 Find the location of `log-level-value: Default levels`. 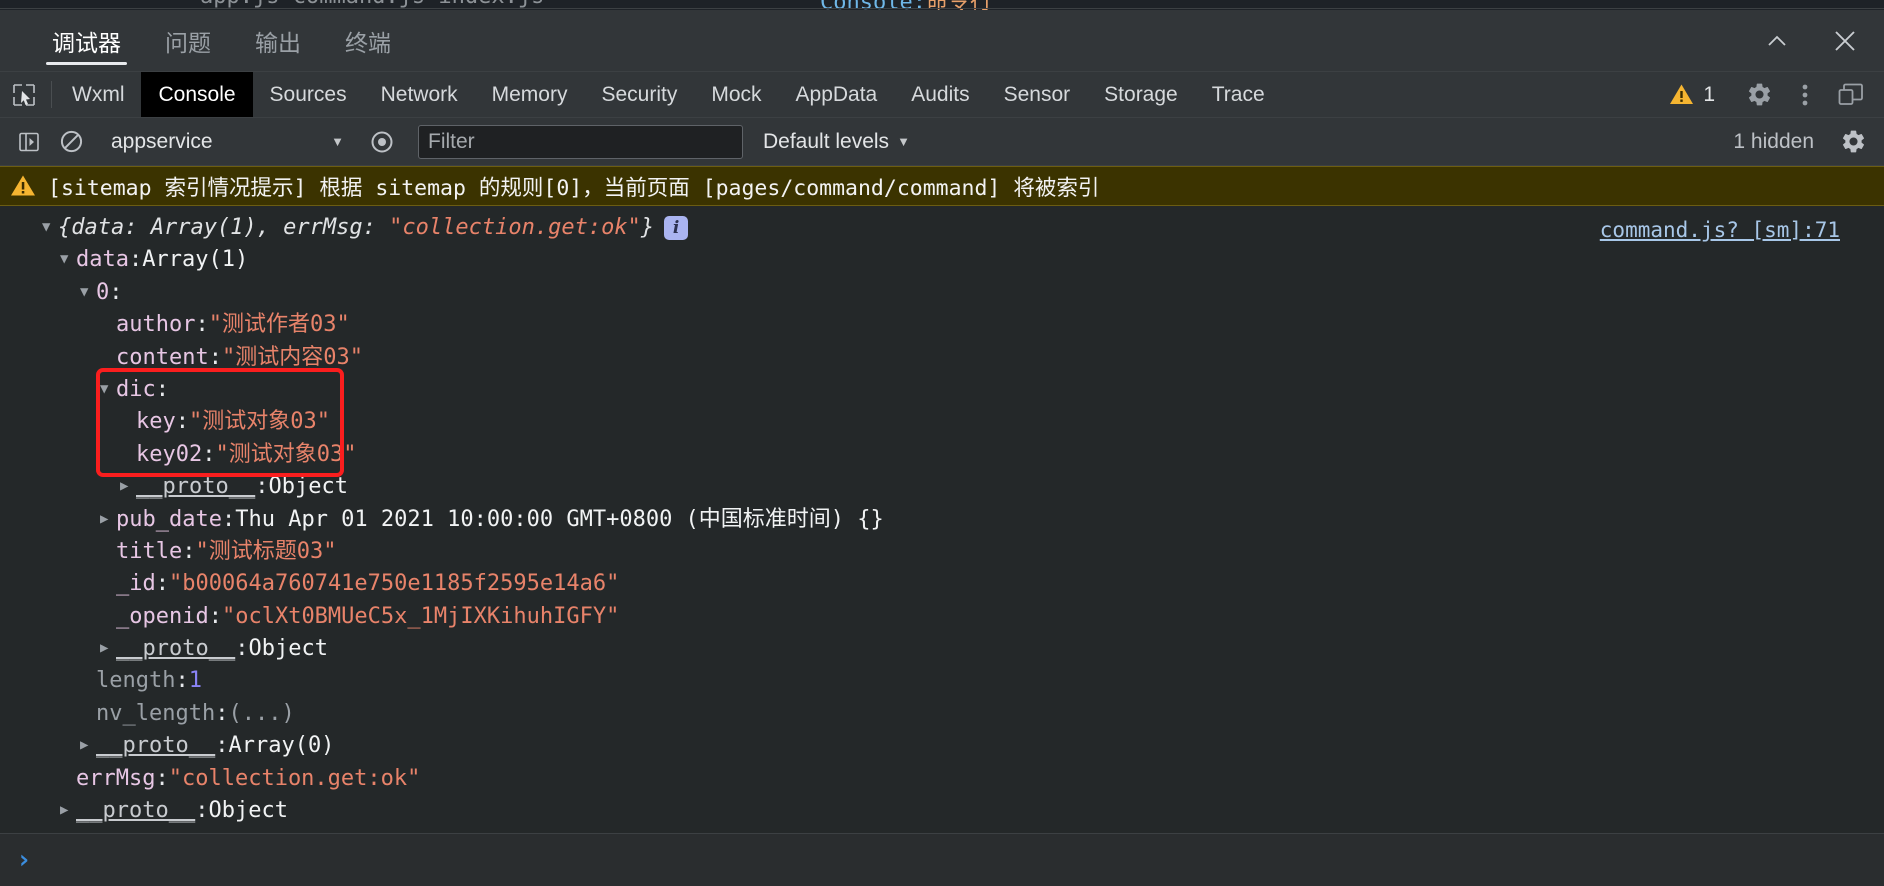

log-level-value: Default levels is located at coordinates (826, 141).